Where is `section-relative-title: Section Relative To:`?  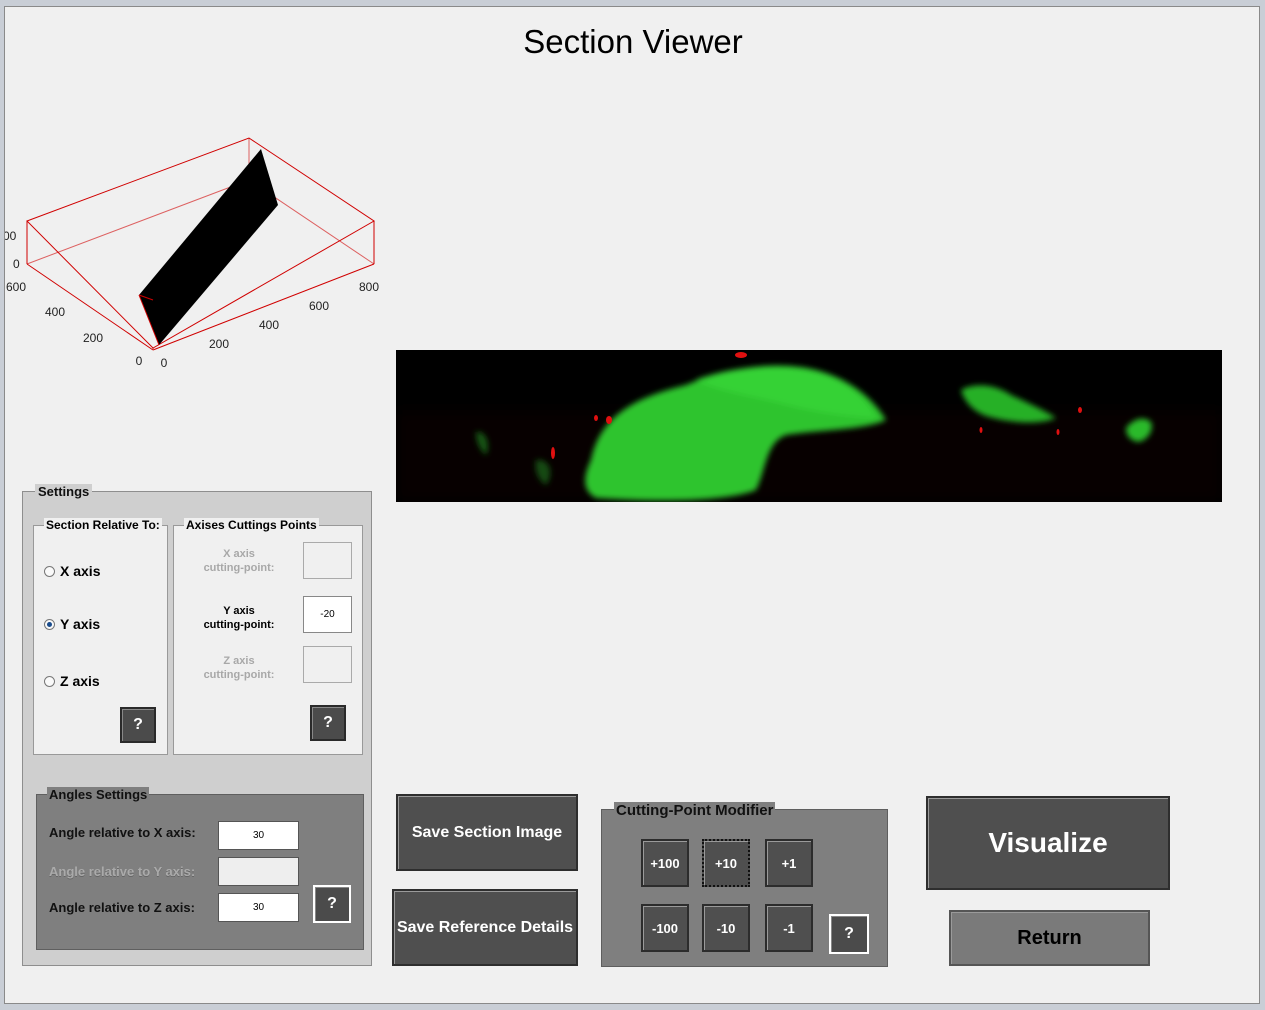 section-relative-title: Section Relative To: is located at coordinates (103, 525).